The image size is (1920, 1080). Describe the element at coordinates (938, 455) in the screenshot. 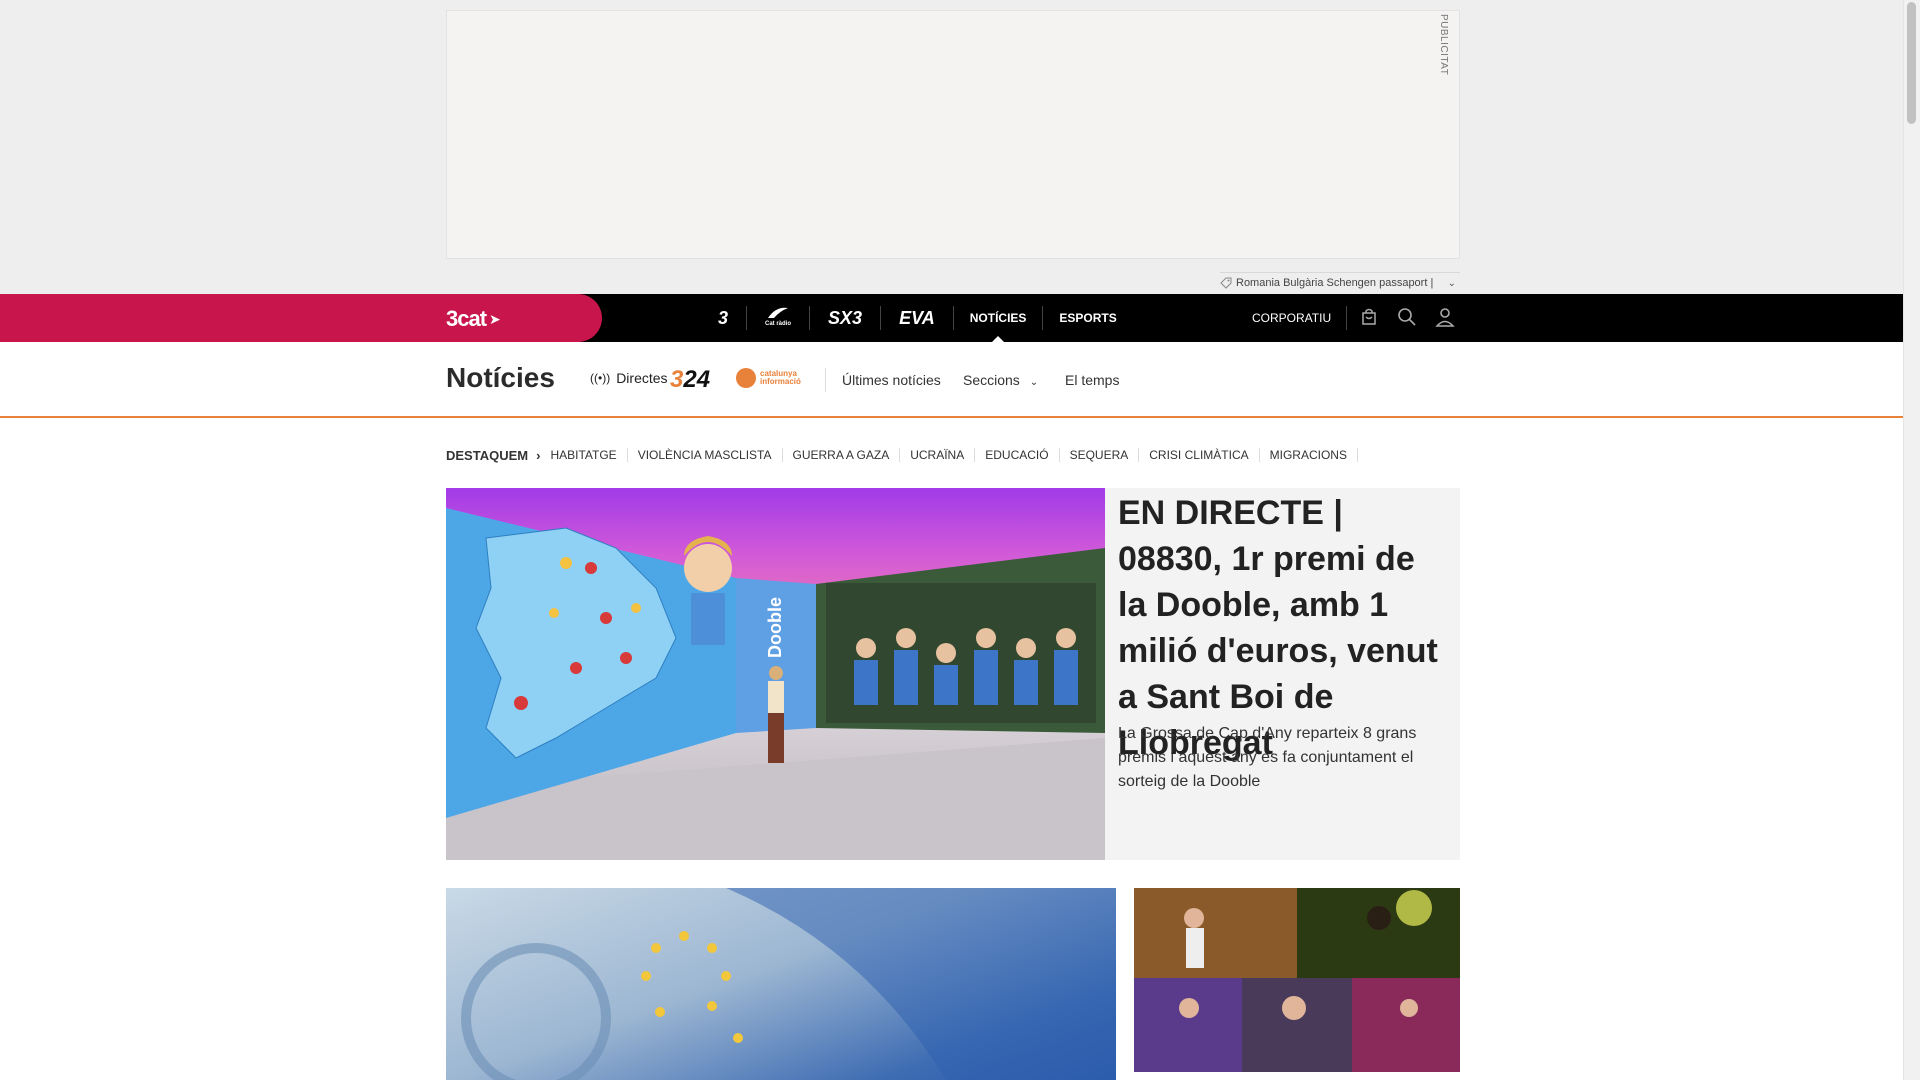

I see `topic-ucraina: UCRAÏNA` at that location.